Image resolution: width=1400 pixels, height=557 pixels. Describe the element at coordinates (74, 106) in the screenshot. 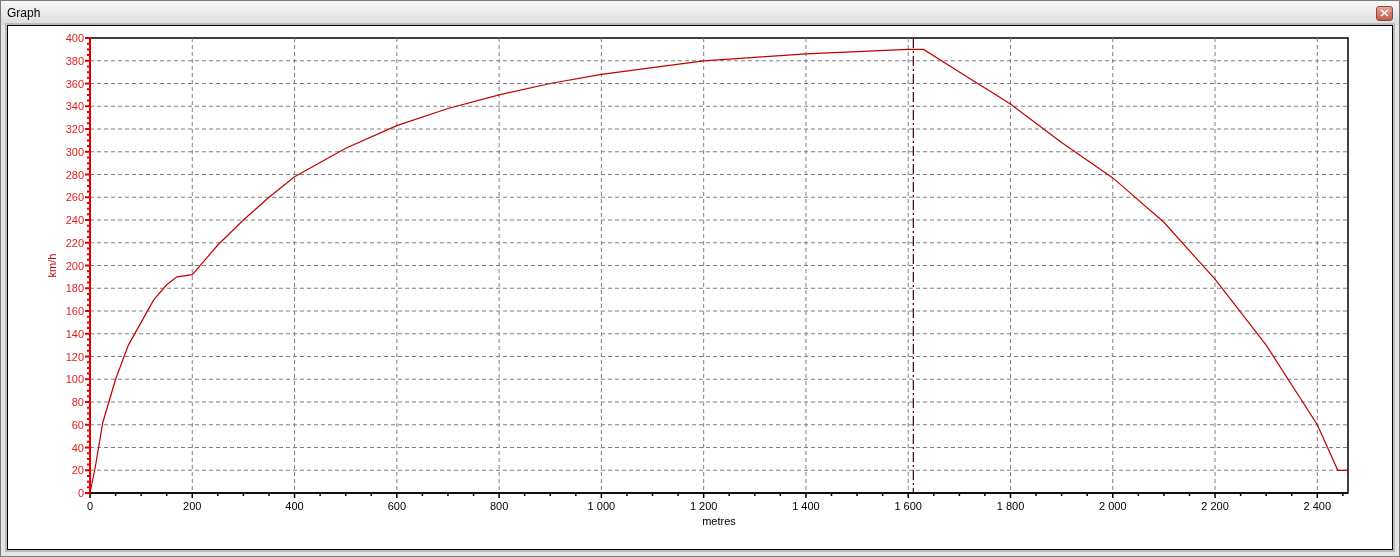

I see `tick-label: 340` at that location.